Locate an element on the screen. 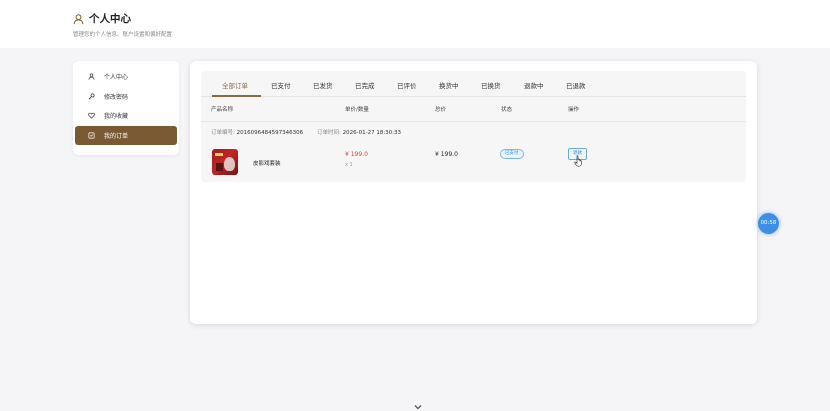 Image resolution: width=830 pixels, height=411 pixels. key-icon is located at coordinates (91, 96).